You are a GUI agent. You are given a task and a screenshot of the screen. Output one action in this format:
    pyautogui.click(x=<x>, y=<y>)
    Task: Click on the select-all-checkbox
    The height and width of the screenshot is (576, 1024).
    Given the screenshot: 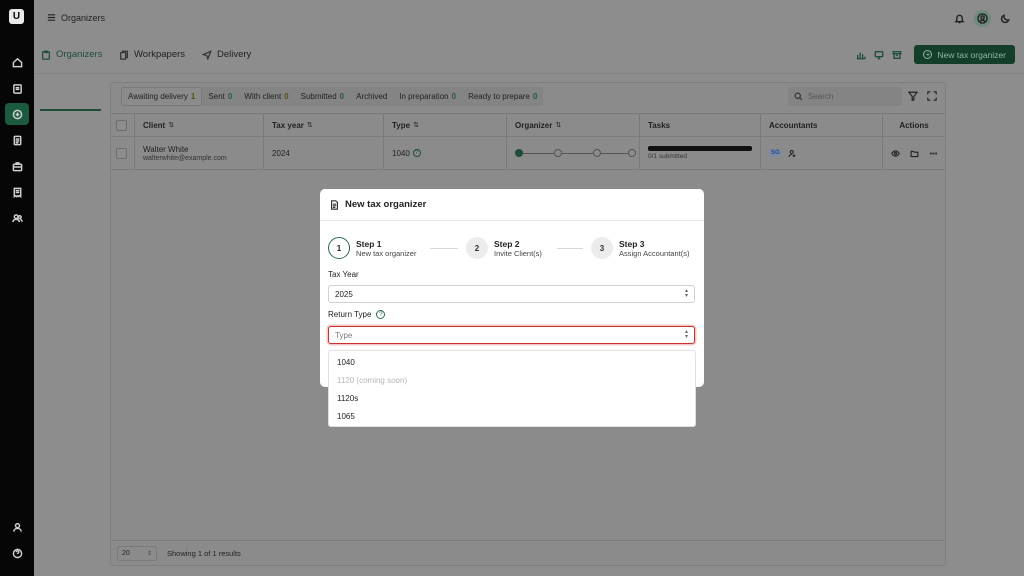 What is the action you would take?
    pyautogui.click(x=121, y=125)
    